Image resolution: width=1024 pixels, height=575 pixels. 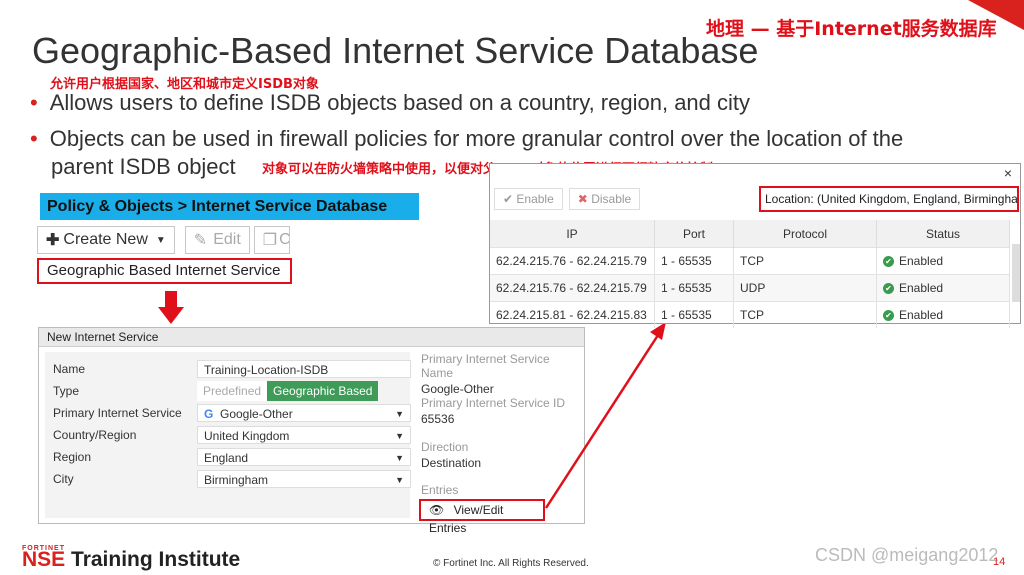 What do you see at coordinates (511, 563) in the screenshot?
I see `copyright: © Fortinet Inc. All Rights Reserved.` at bounding box center [511, 563].